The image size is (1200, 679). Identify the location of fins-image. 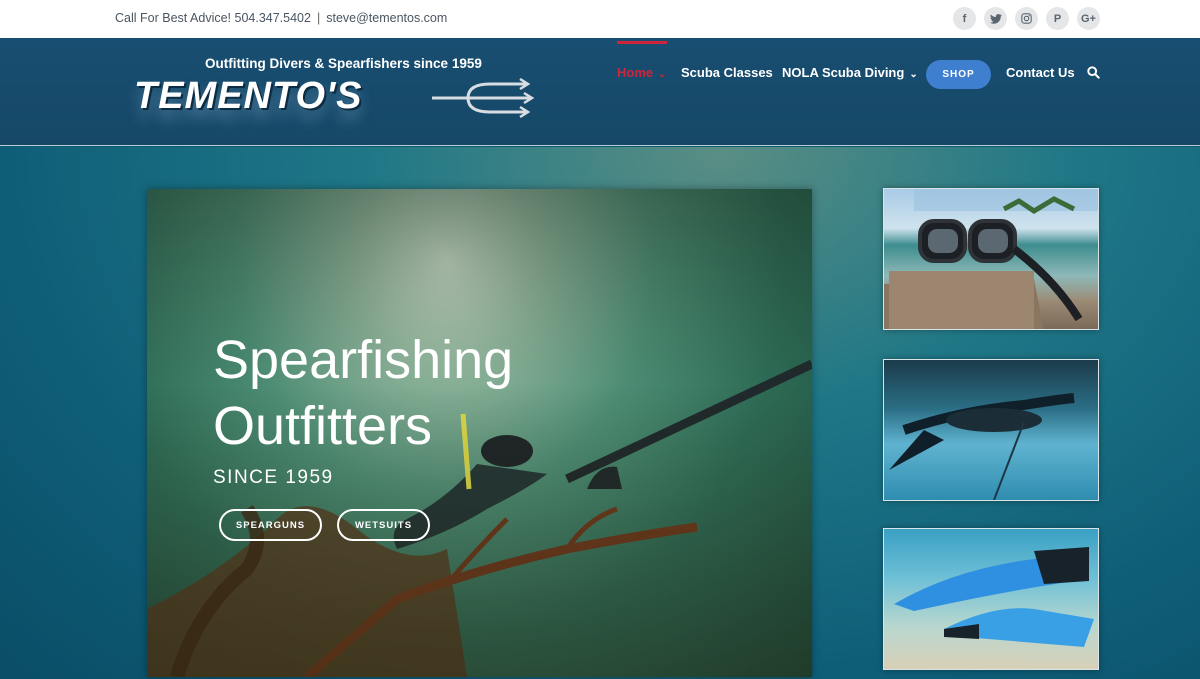
(994, 597).